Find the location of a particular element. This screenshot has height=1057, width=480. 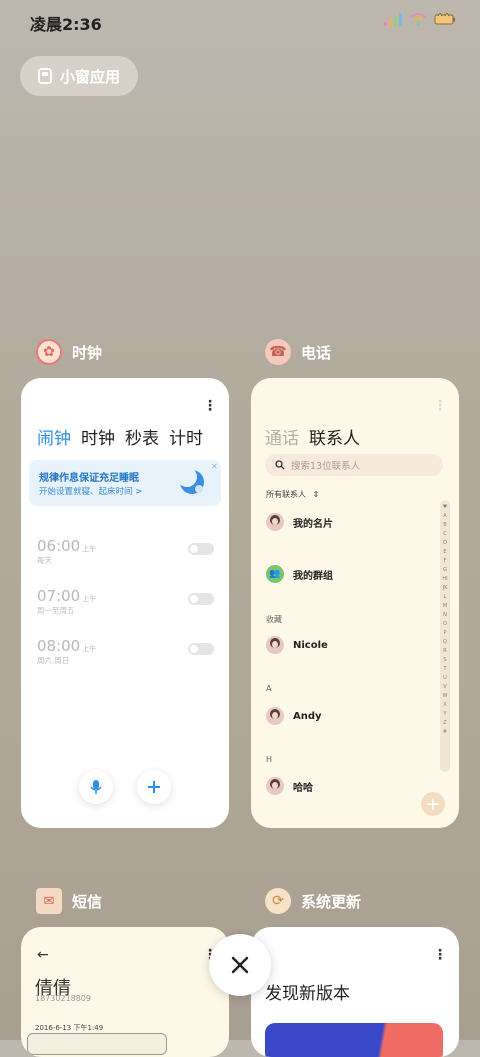

sleep-banner: 规律作息保证充足睡眠 开始设置就寝、起床时间 > ✕ is located at coordinates (125, 483).